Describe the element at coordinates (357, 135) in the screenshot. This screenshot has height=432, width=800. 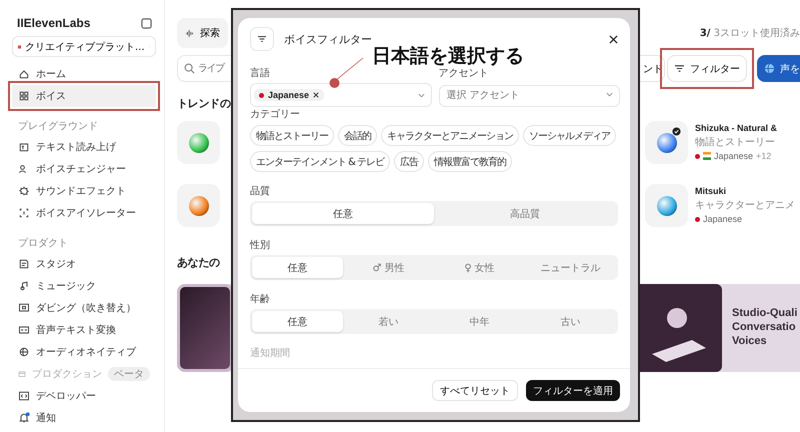
I see `category-chip: 会話的` at that location.